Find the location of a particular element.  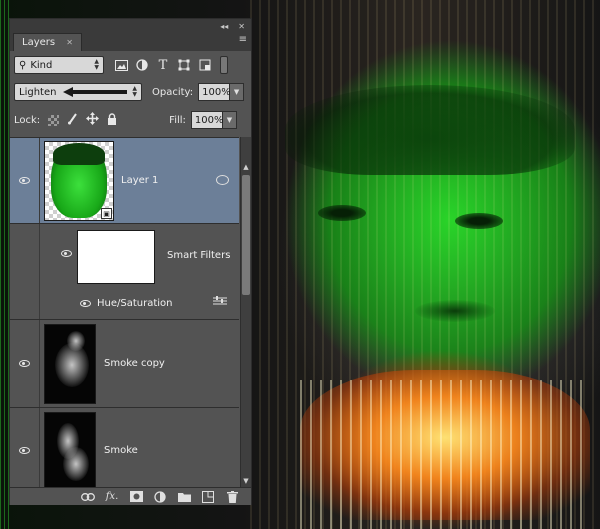

panel-tab-row: Layers ✕ ≡ is located at coordinates (130, 42).